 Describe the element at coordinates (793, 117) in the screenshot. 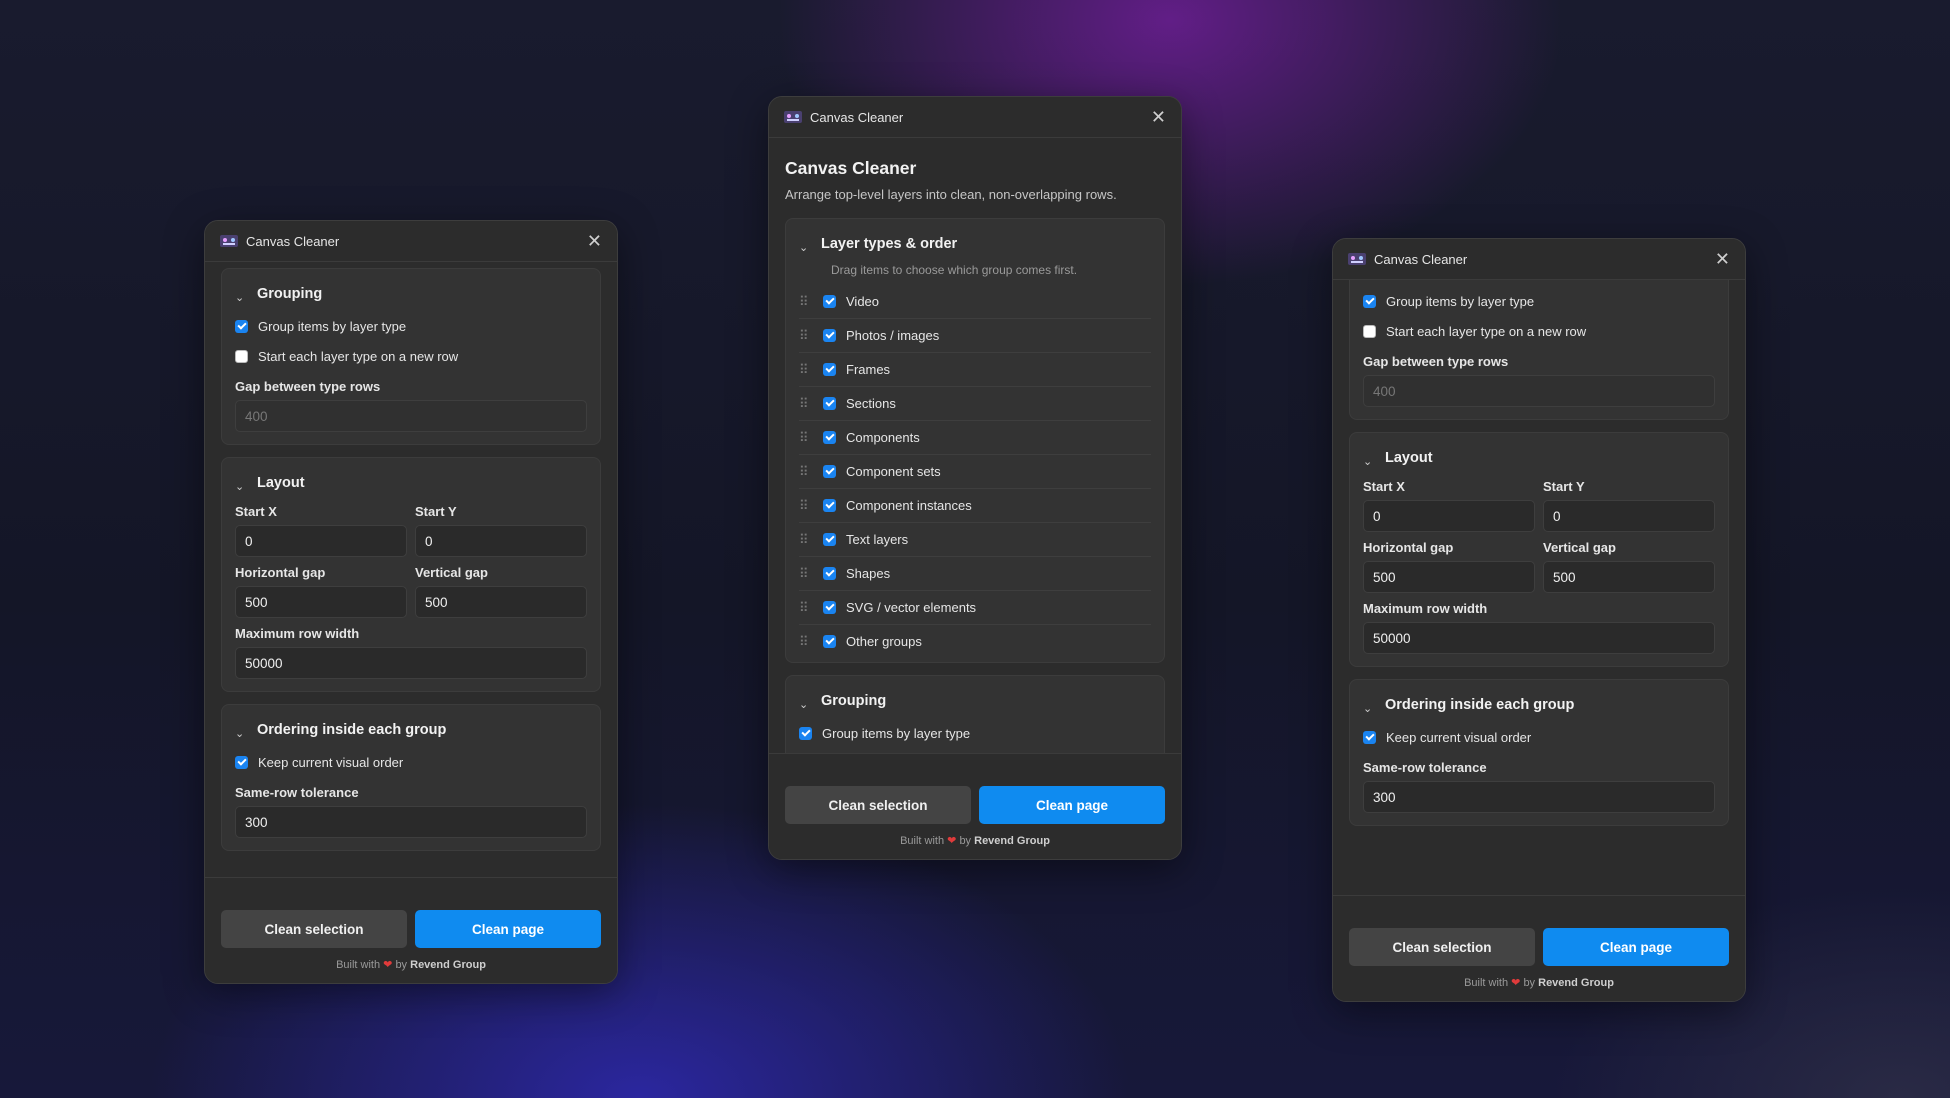

I see `app-logo-icon` at that location.